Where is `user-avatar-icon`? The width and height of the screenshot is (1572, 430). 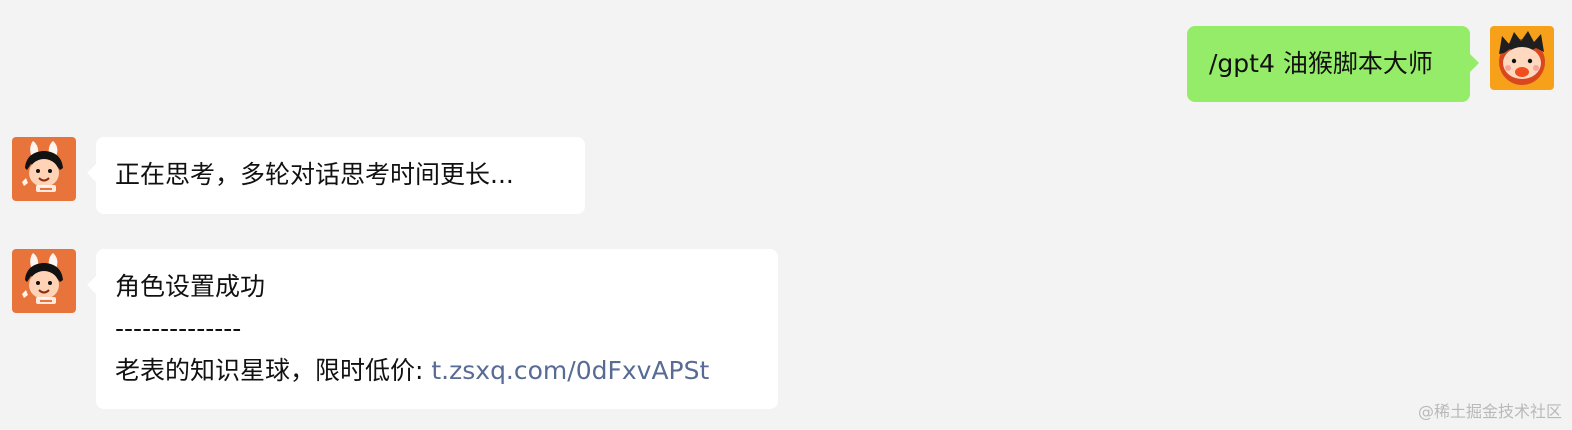
user-avatar-icon is located at coordinates (1522, 58).